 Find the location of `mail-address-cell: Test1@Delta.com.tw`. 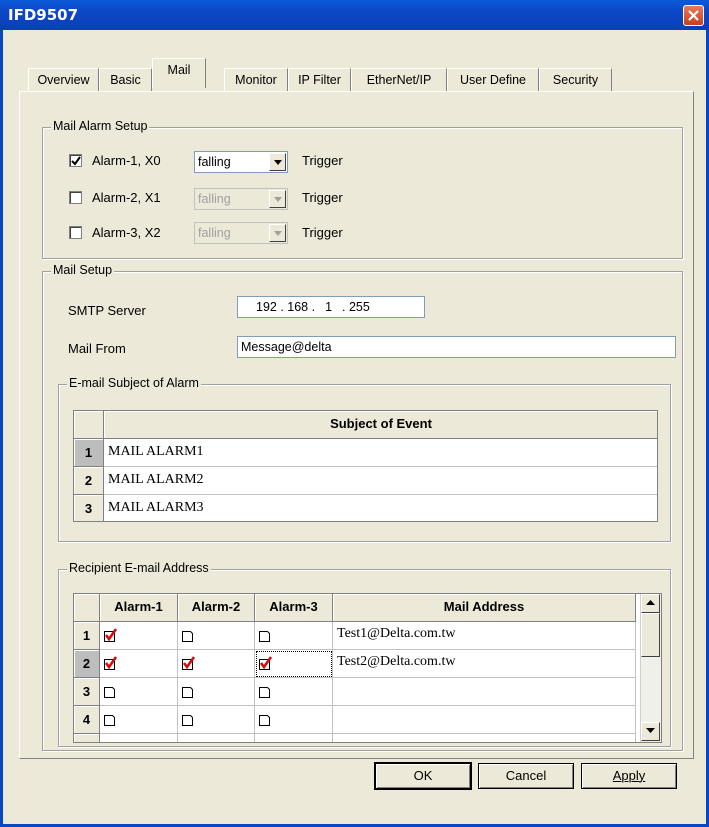

mail-address-cell: Test1@Delta.com.tw is located at coordinates (484, 636).